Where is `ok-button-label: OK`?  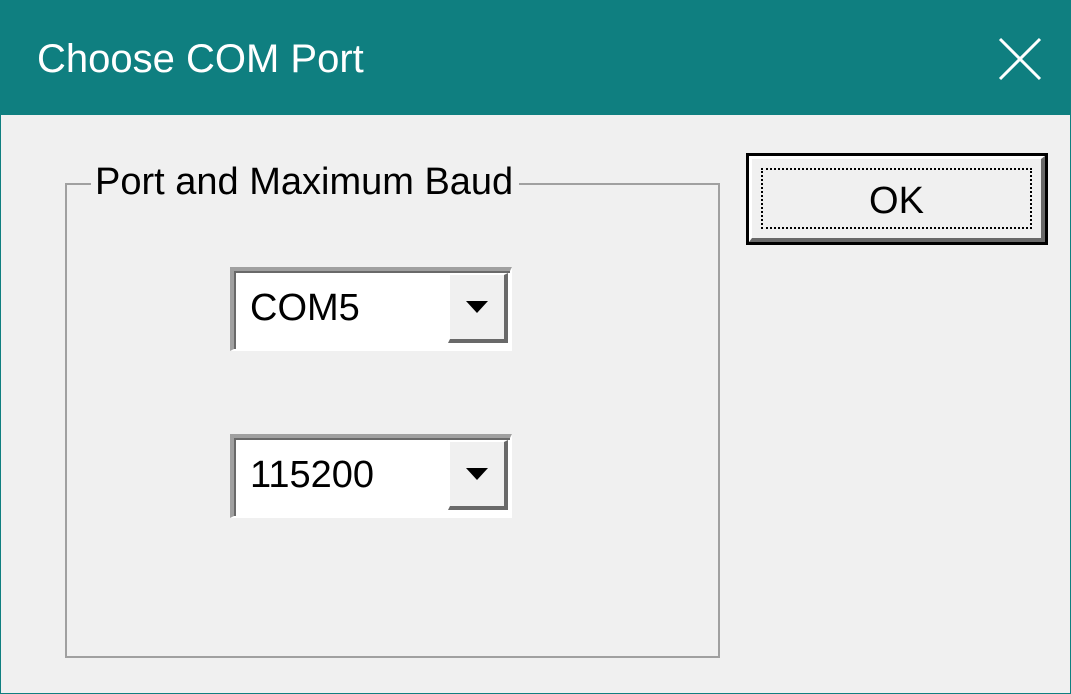 ok-button-label: OK is located at coordinates (896, 201).